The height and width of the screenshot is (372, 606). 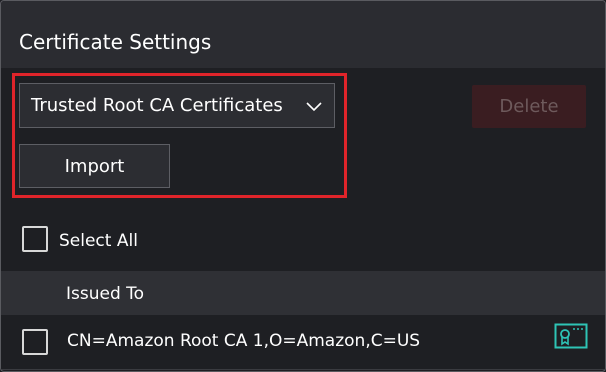 What do you see at coordinates (35, 342) in the screenshot?
I see `row-checkbox` at bounding box center [35, 342].